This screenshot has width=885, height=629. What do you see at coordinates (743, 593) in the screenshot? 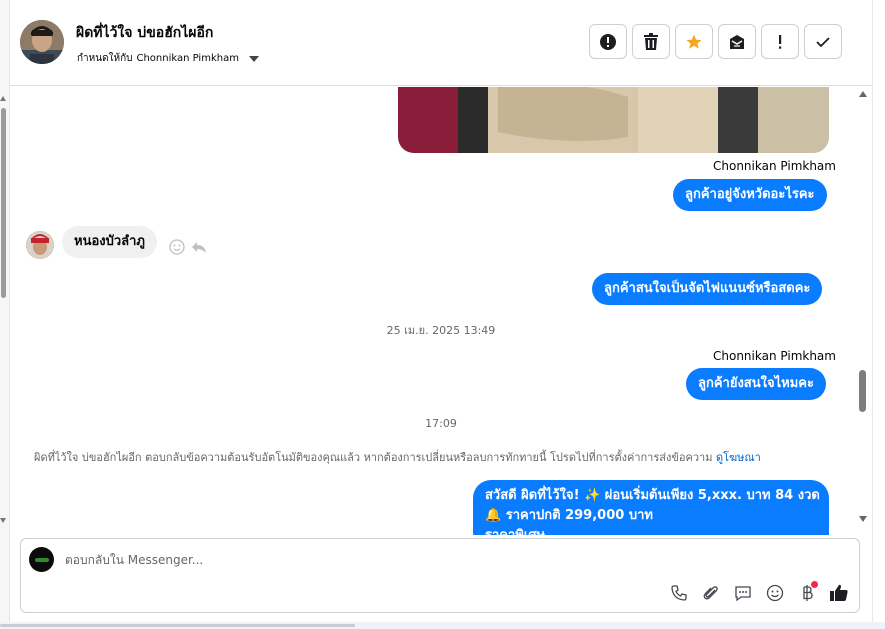
I see `saved-reply-icon` at bounding box center [743, 593].